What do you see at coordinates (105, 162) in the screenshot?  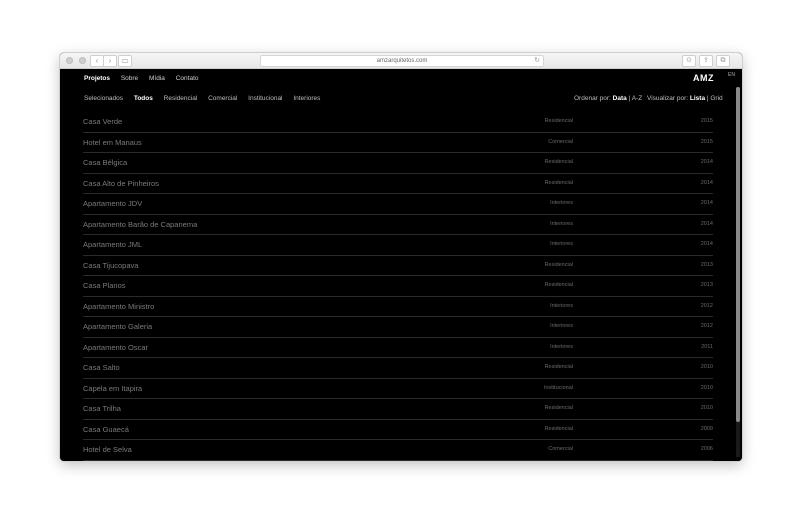 I see `project-name: Casa Bélgica` at bounding box center [105, 162].